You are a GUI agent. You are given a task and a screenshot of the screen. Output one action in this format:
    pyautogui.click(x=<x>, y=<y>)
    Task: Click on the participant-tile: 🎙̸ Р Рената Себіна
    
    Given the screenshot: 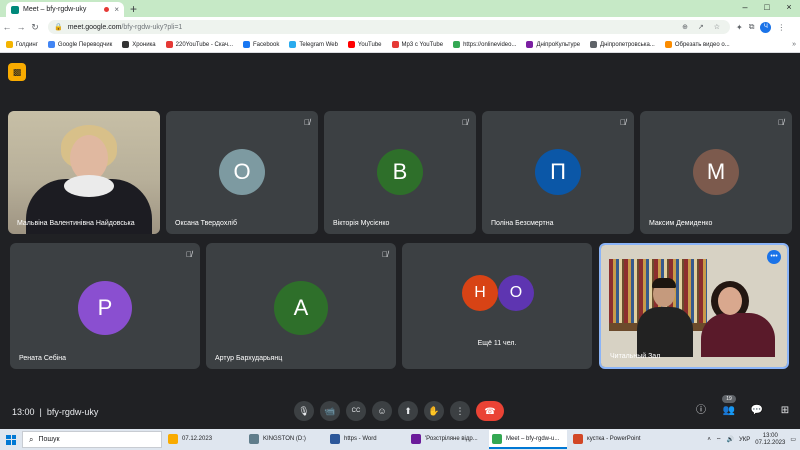 What is the action you would take?
    pyautogui.click(x=105, y=306)
    